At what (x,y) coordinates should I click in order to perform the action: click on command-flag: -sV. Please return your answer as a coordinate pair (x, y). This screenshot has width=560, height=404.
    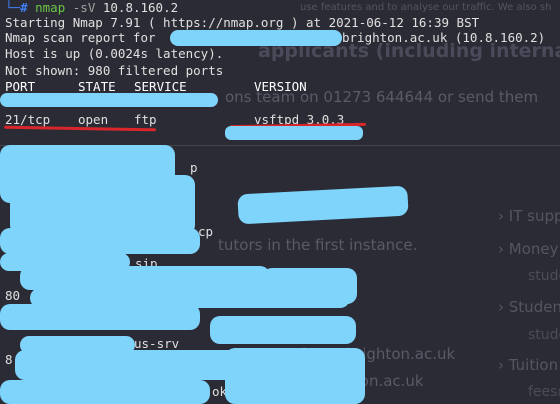
    Looking at the image, I should click on (84, 7).